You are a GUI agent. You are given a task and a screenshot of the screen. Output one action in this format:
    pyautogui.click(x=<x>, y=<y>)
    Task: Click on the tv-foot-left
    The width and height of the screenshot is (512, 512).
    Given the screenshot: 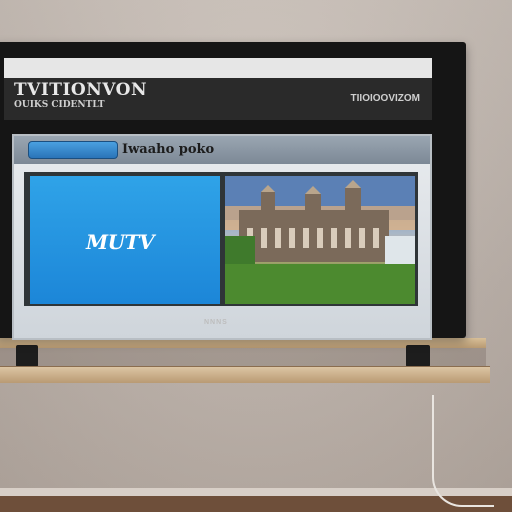 What is the action you would take?
    pyautogui.click(x=27, y=356)
    